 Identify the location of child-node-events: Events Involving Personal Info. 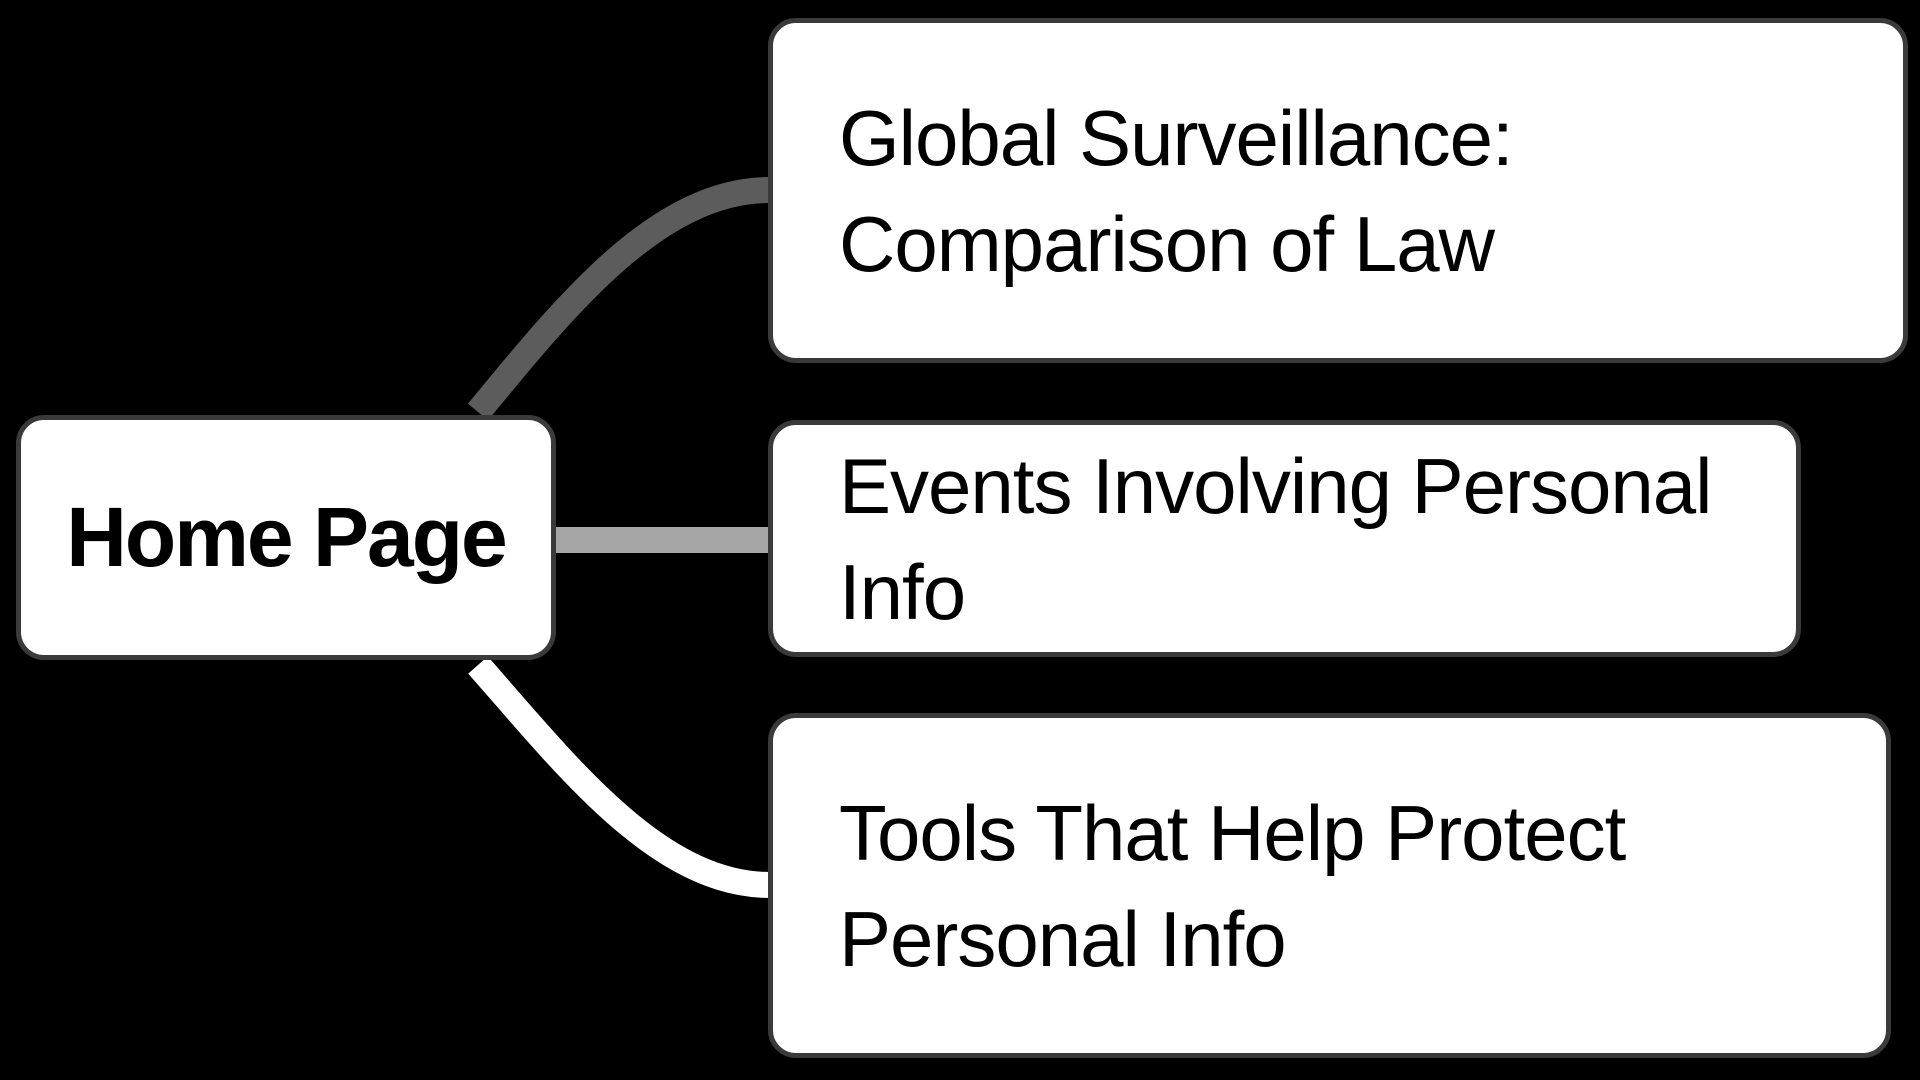
(1284, 538).